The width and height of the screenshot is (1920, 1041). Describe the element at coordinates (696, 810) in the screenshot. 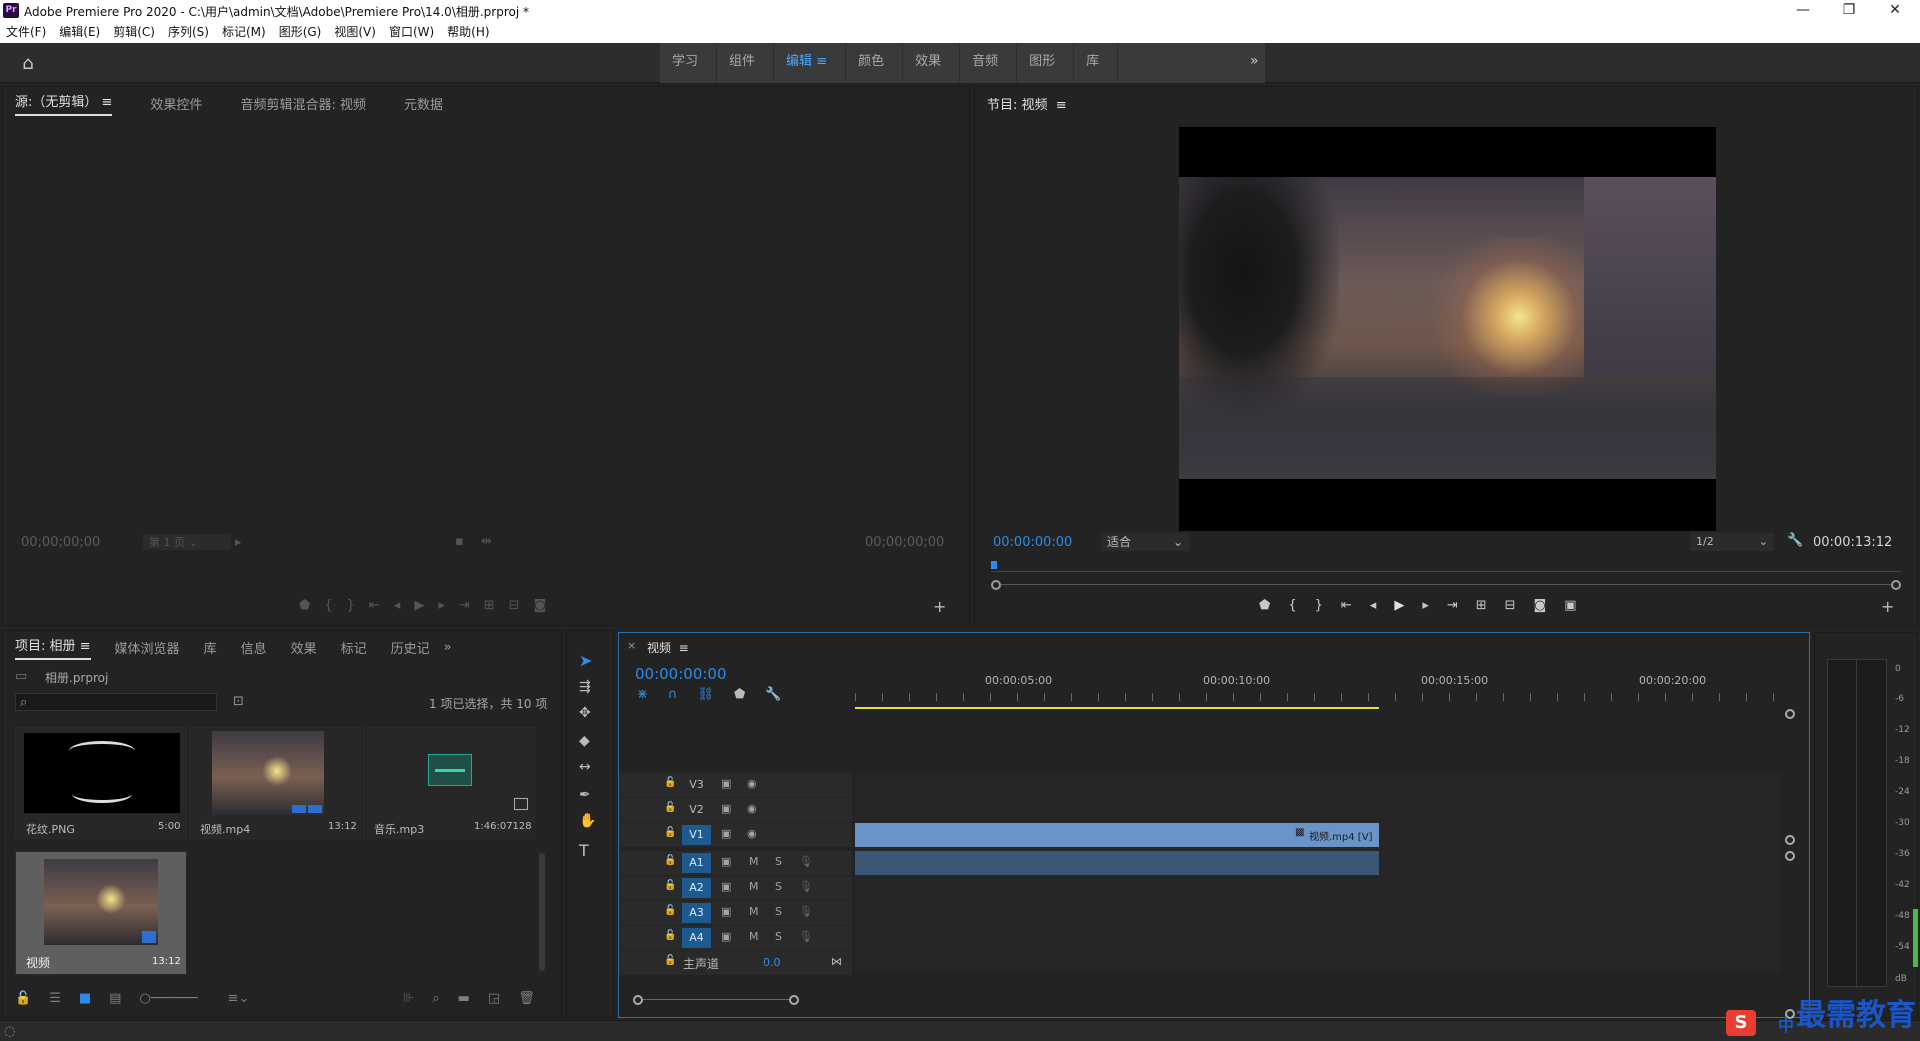

I see `track-name: V2` at that location.